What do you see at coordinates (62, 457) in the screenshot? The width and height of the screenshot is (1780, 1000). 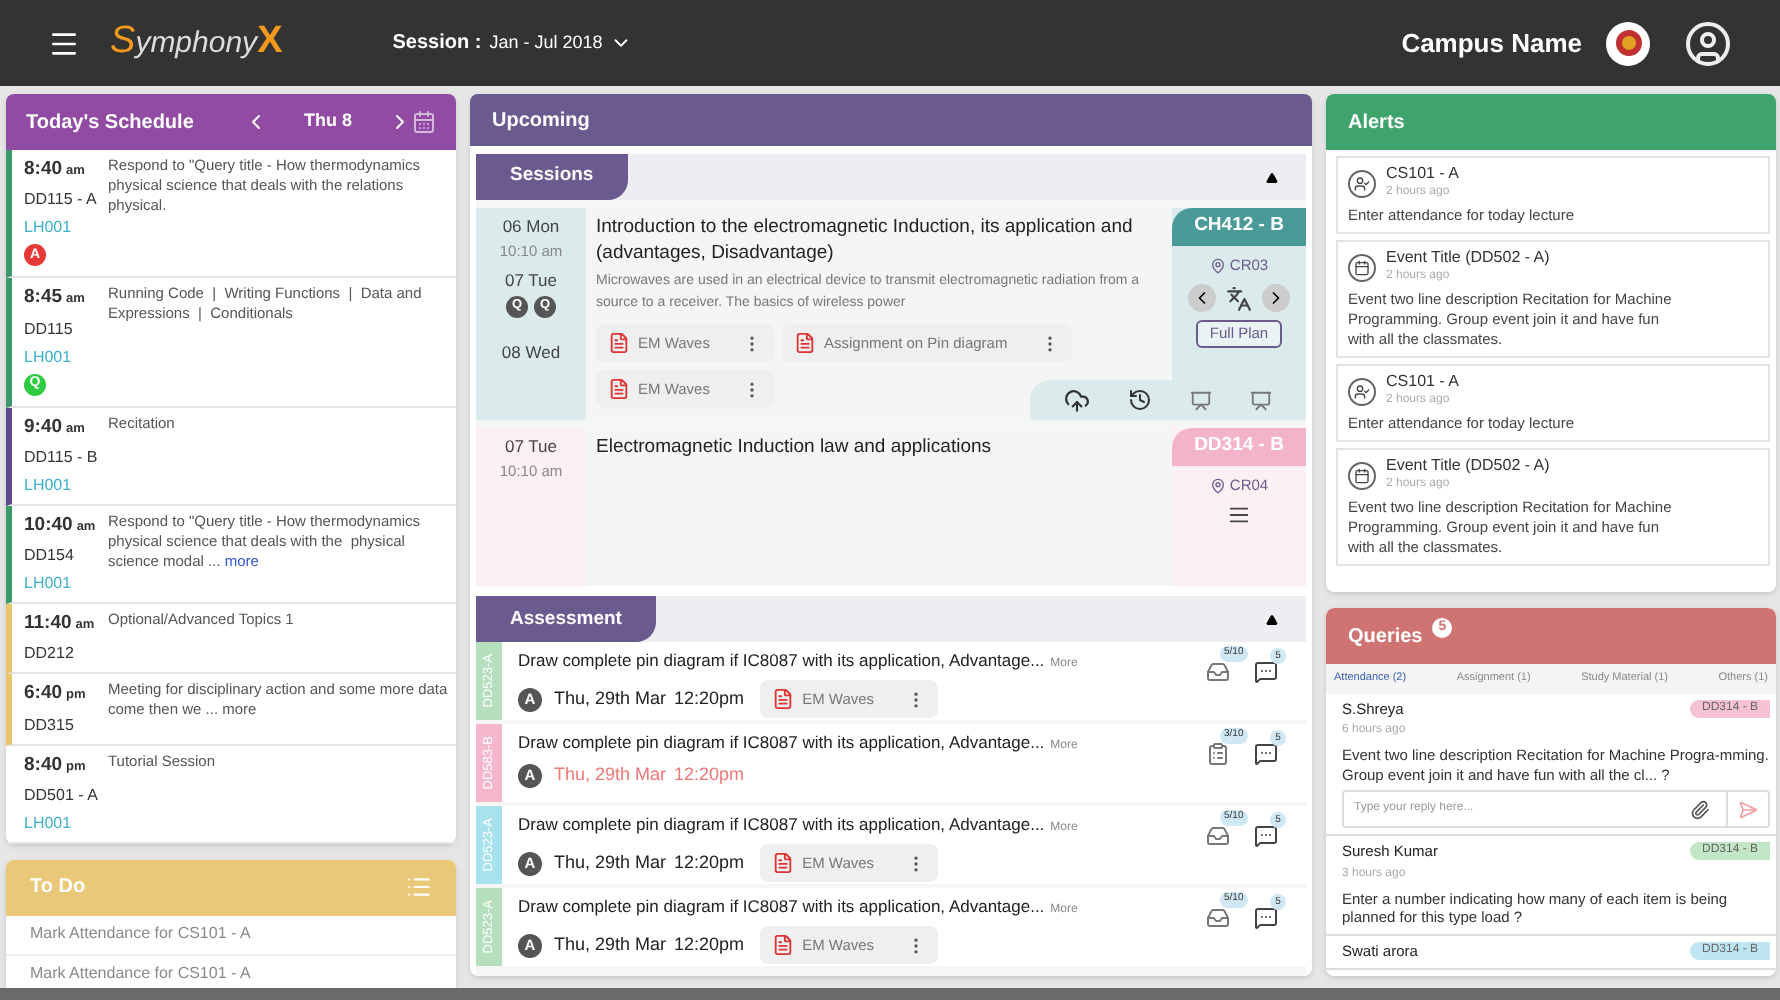 I see `course-code: DD115 - B` at bounding box center [62, 457].